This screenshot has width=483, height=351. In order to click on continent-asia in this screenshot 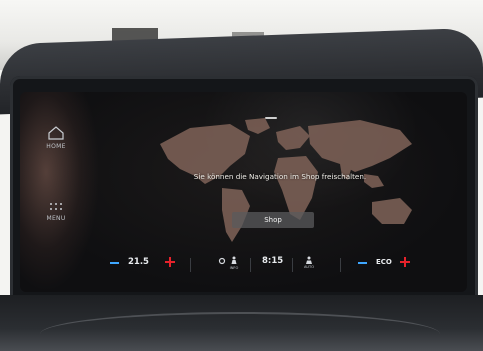, I will do `click(360, 146)`.